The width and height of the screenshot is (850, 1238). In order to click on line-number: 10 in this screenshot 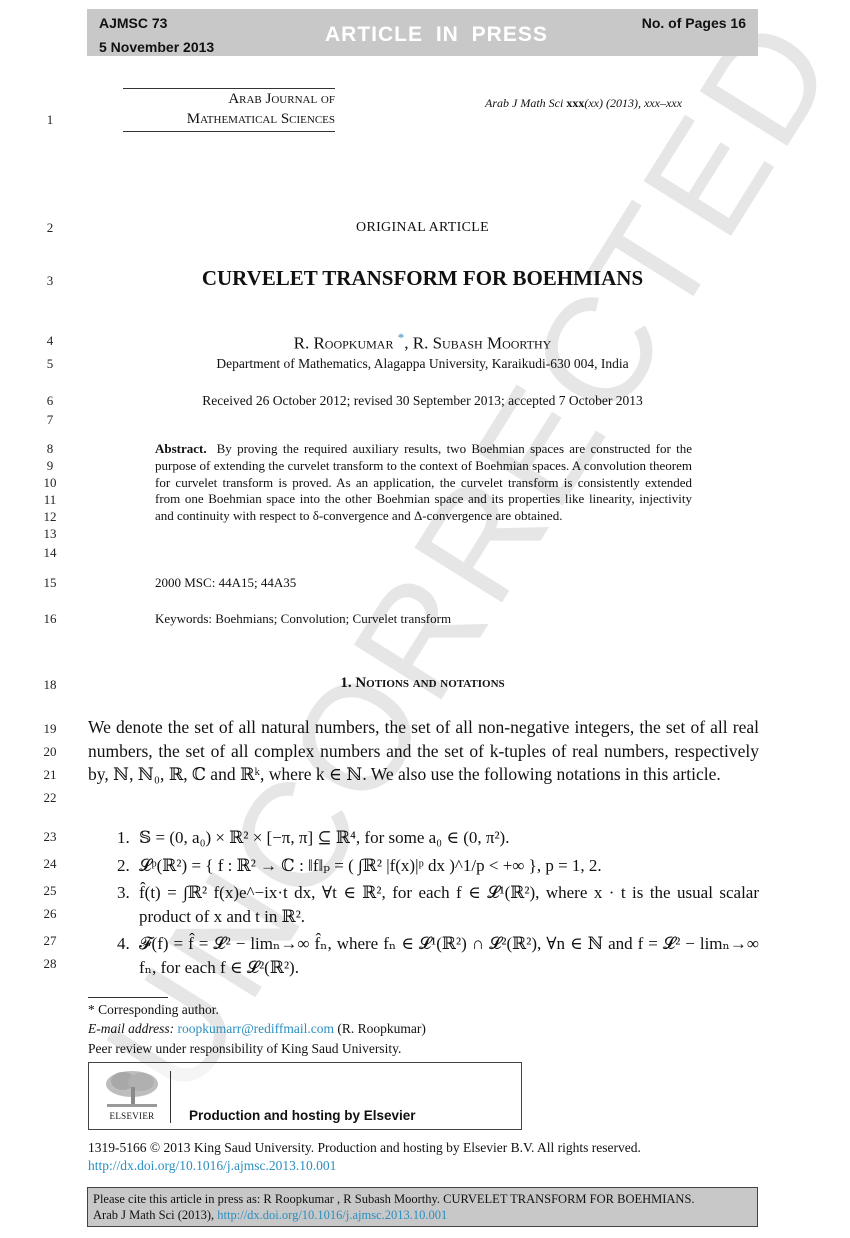, I will do `click(50, 482)`.